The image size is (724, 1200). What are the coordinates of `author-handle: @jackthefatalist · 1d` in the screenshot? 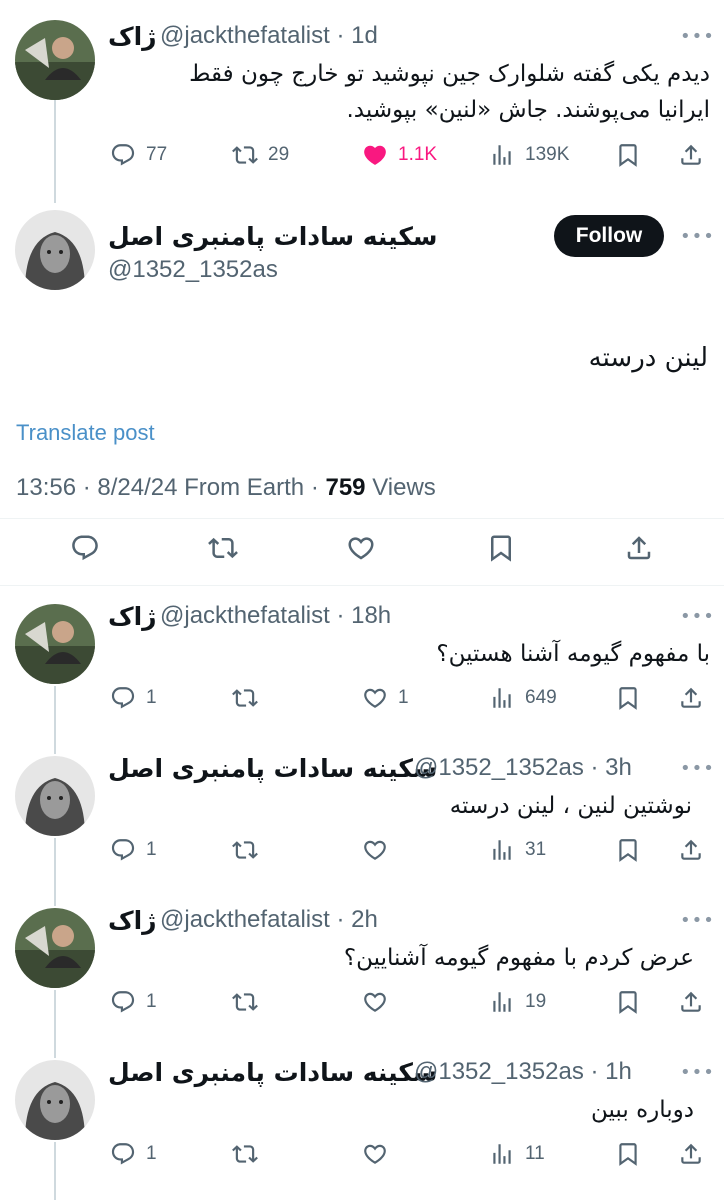 It's located at (269, 36).